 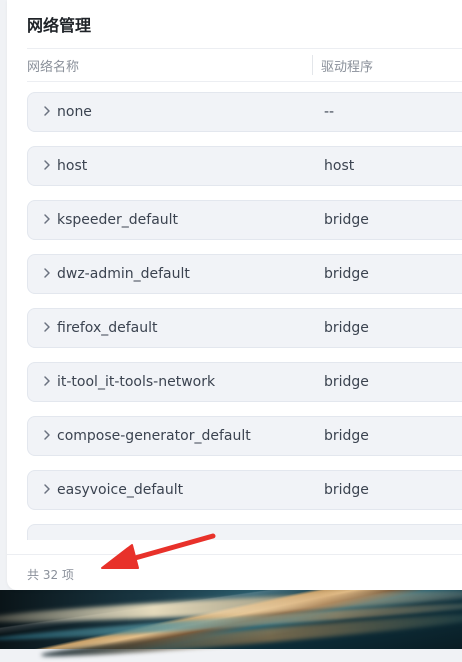 I want to click on network-driver: host, so click(x=339, y=166).